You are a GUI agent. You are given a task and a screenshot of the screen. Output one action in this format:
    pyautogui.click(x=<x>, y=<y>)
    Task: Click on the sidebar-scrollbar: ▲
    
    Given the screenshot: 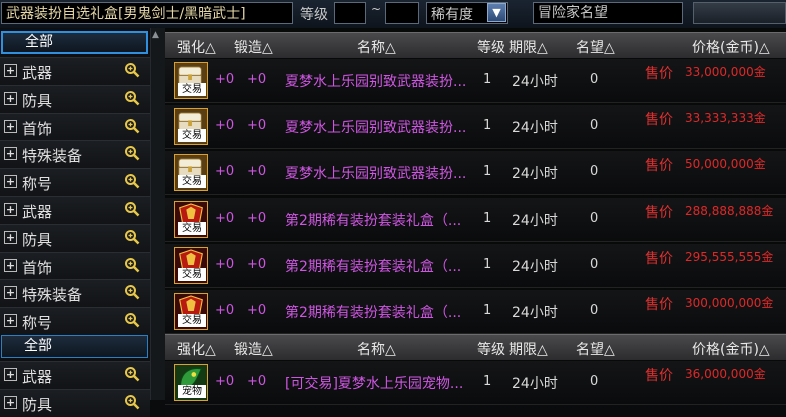 What is the action you would take?
    pyautogui.click(x=157, y=214)
    